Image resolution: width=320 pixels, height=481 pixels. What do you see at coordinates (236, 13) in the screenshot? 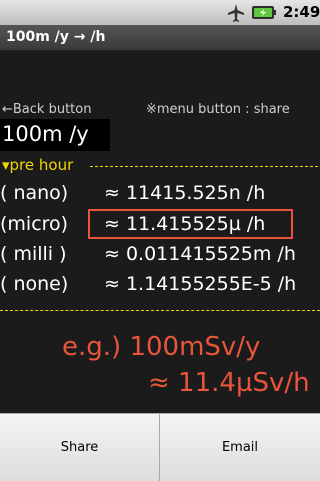
I see `airplane-icon` at bounding box center [236, 13].